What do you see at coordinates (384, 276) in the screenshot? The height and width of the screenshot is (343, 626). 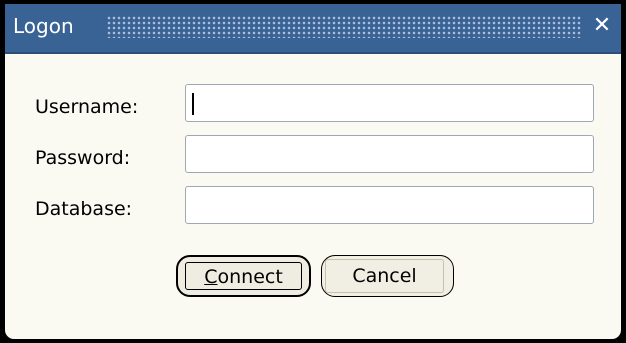 I see `cancel-button-label: Cancel` at bounding box center [384, 276].